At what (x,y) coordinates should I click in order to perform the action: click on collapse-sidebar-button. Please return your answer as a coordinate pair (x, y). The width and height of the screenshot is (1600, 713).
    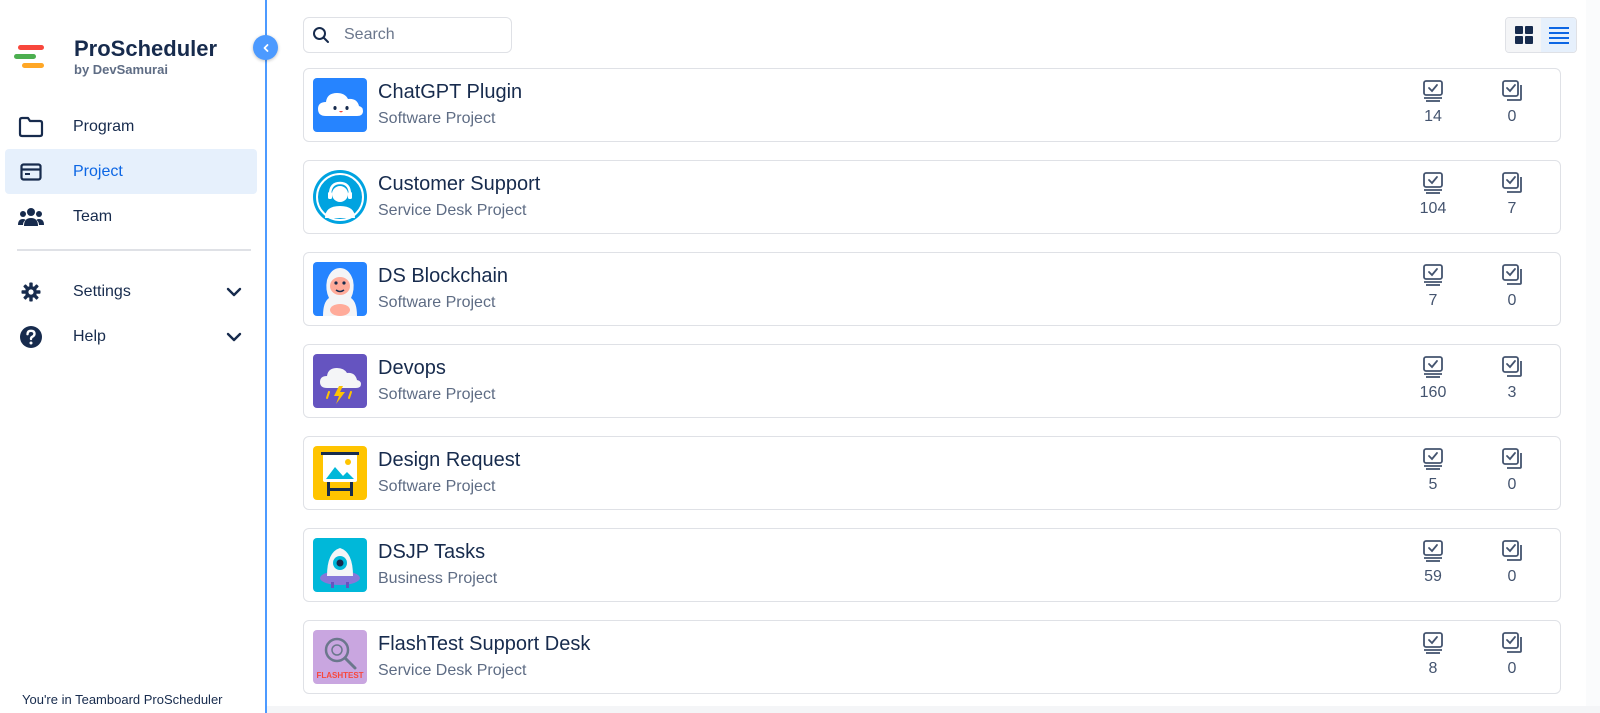
    Looking at the image, I should click on (265, 47).